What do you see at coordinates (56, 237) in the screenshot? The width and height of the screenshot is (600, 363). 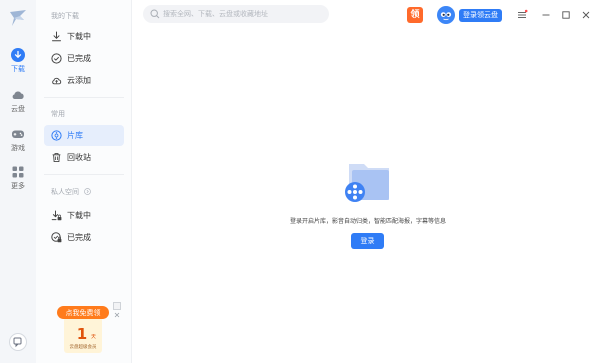 I see `locked-check-icon` at bounding box center [56, 237].